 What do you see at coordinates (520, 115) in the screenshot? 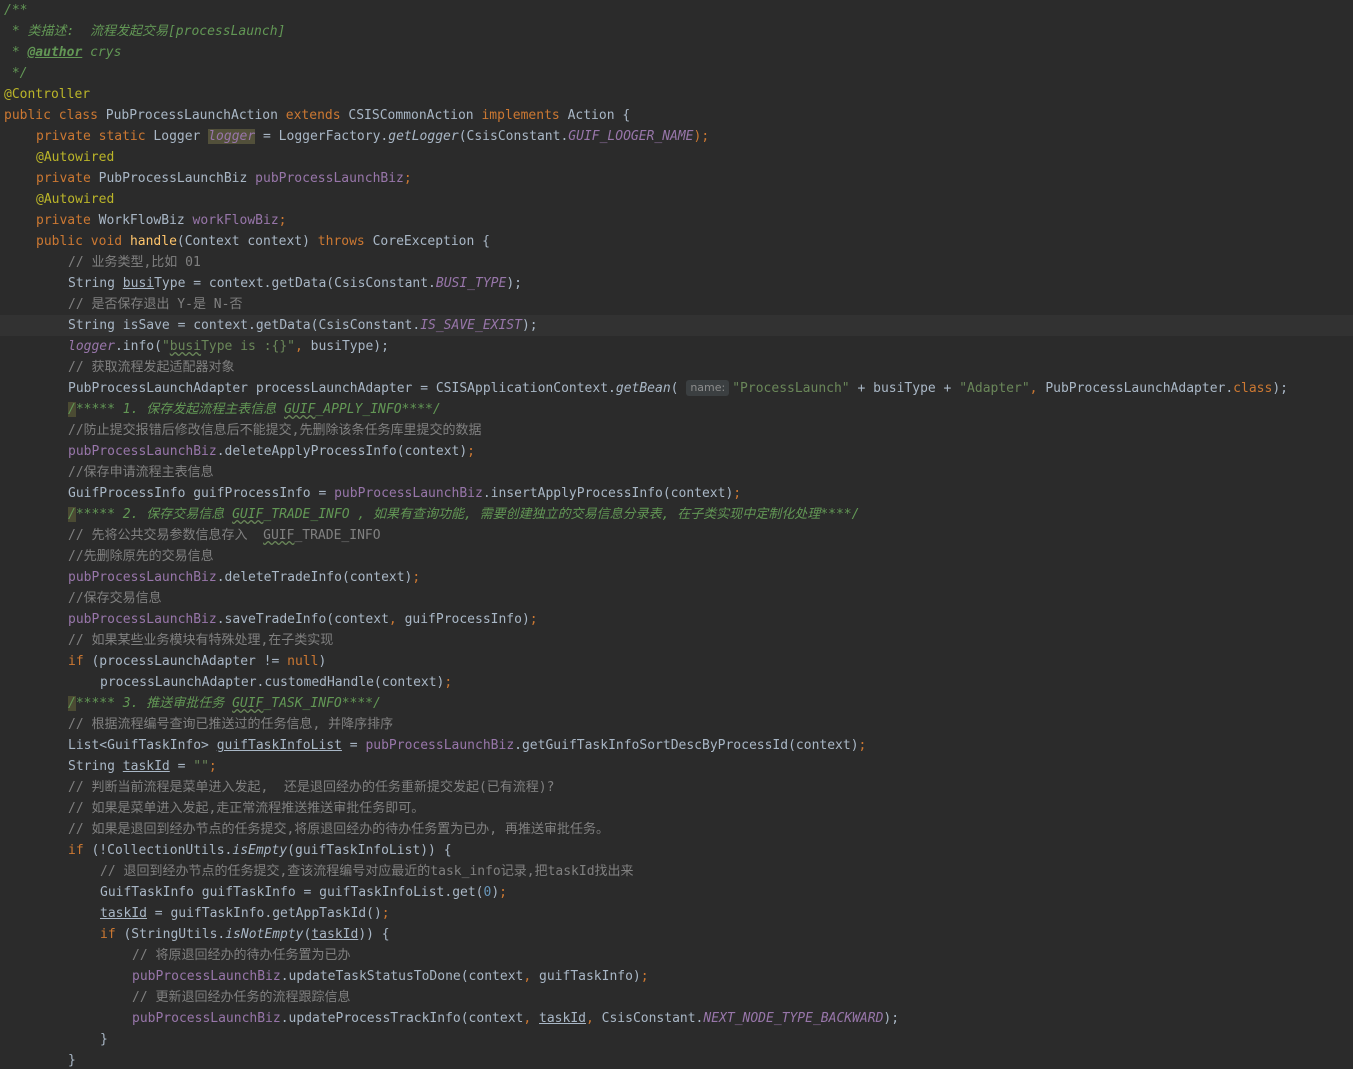
I see `code-token: implements` at bounding box center [520, 115].